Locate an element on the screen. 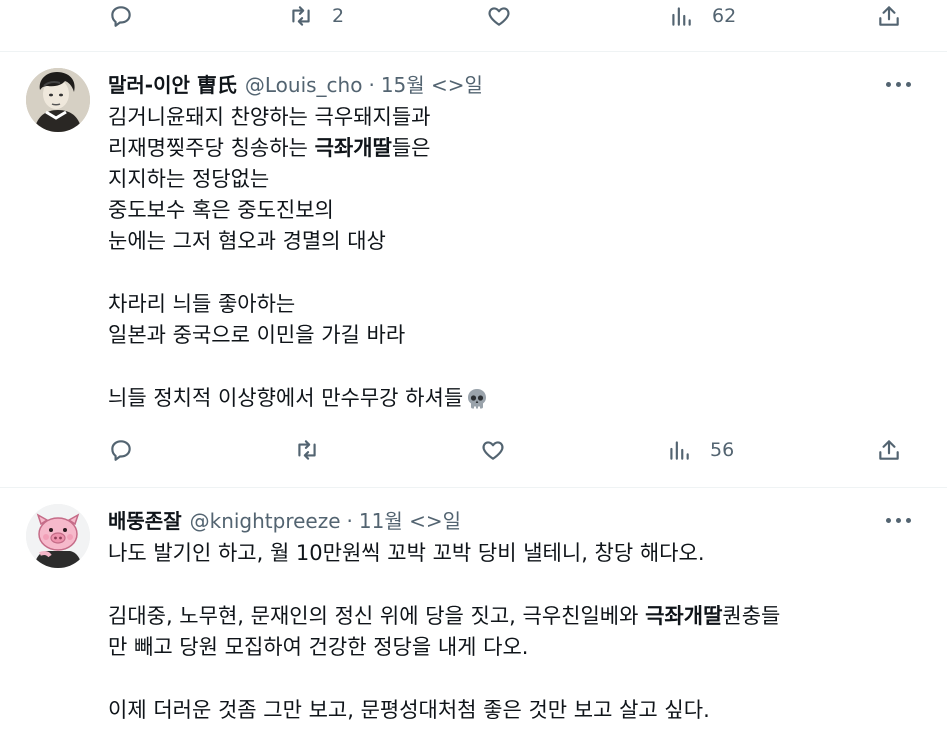 The width and height of the screenshot is (947, 737). tweet-text-line: 김거니윤돼지 찬양하는 극우돼지들과 is located at coordinates (269, 117).